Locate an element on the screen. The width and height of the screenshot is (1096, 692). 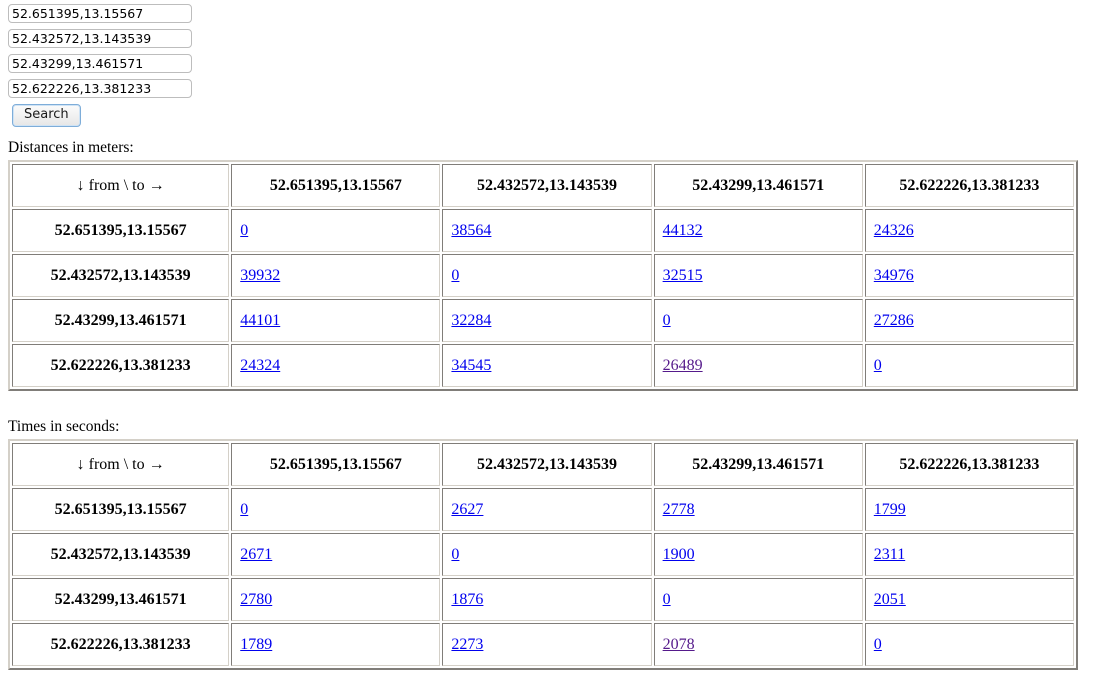
route-link: 44132 is located at coordinates (683, 230).